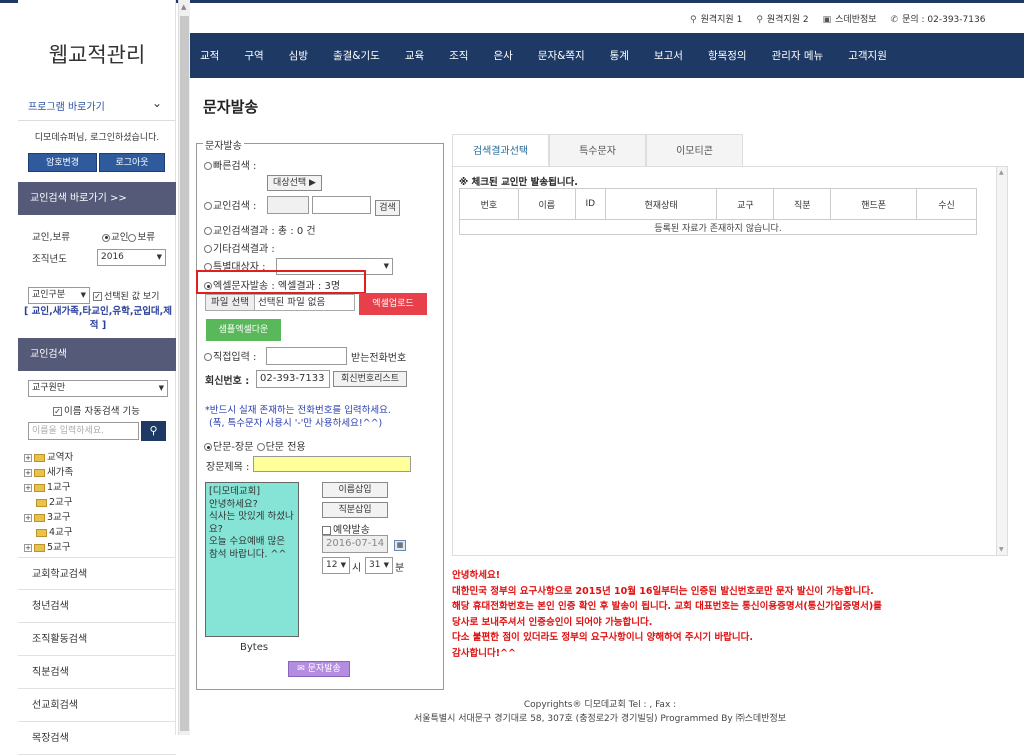  I want to click on district-select: 교구원만 ▼, so click(98, 388).